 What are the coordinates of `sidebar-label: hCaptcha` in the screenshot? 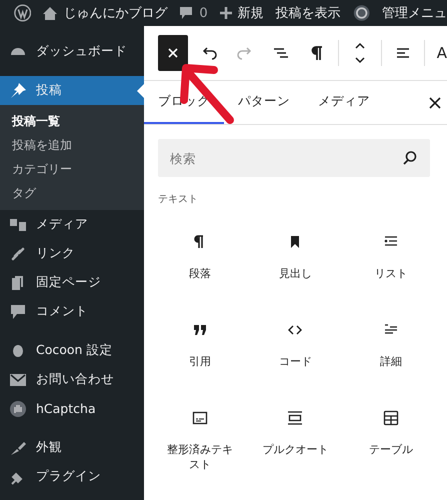 It's located at (66, 408).